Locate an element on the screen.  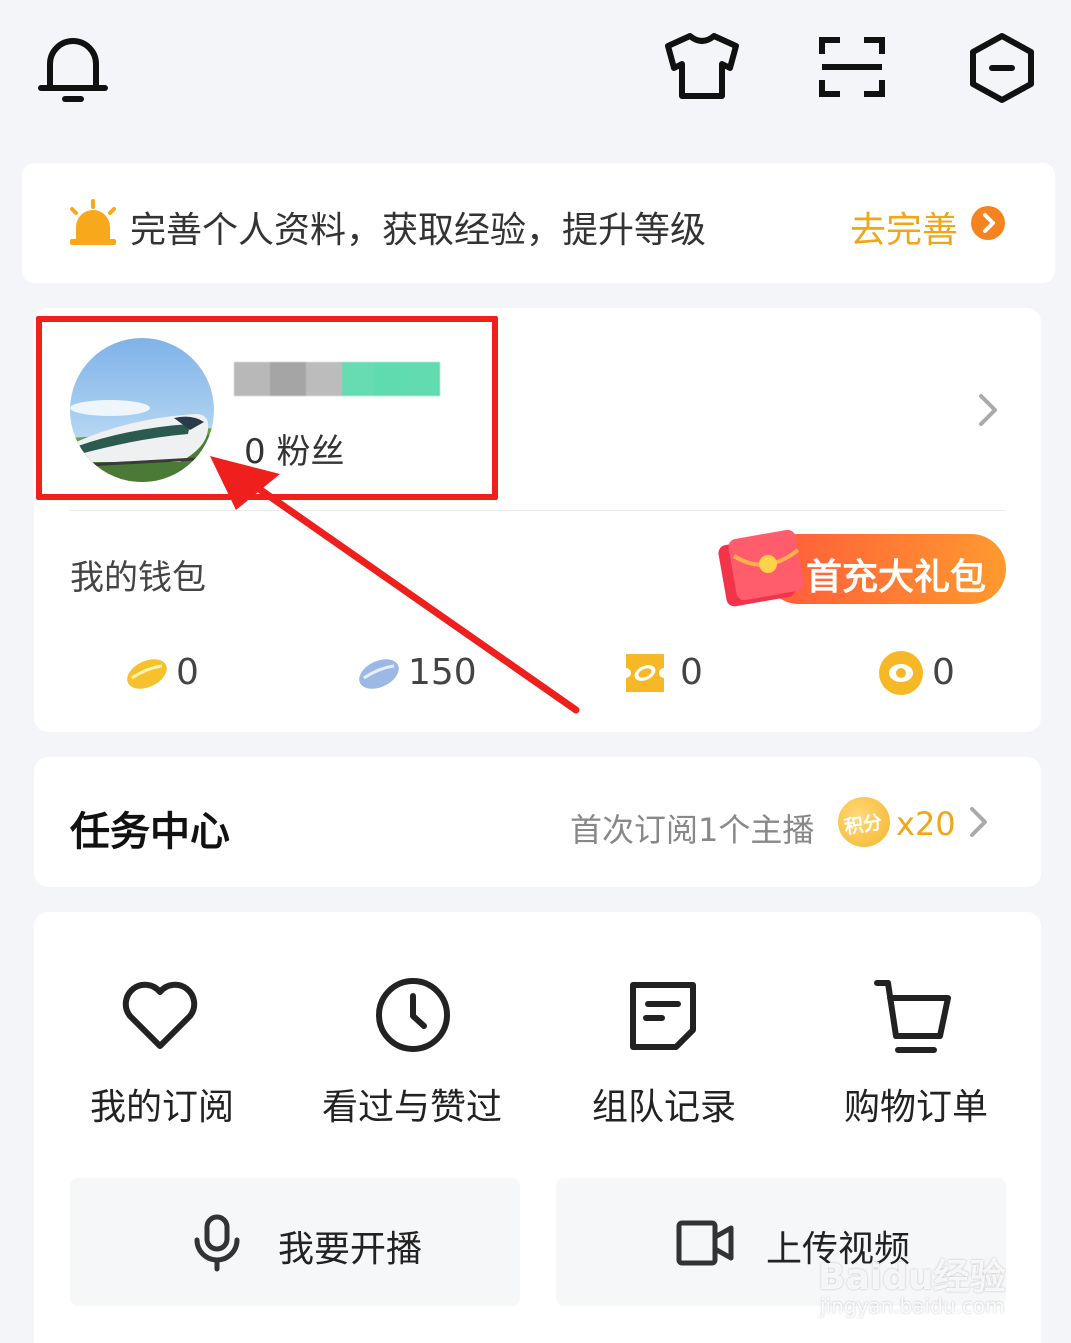
gold-bean-value: 0 is located at coordinates (187, 672).